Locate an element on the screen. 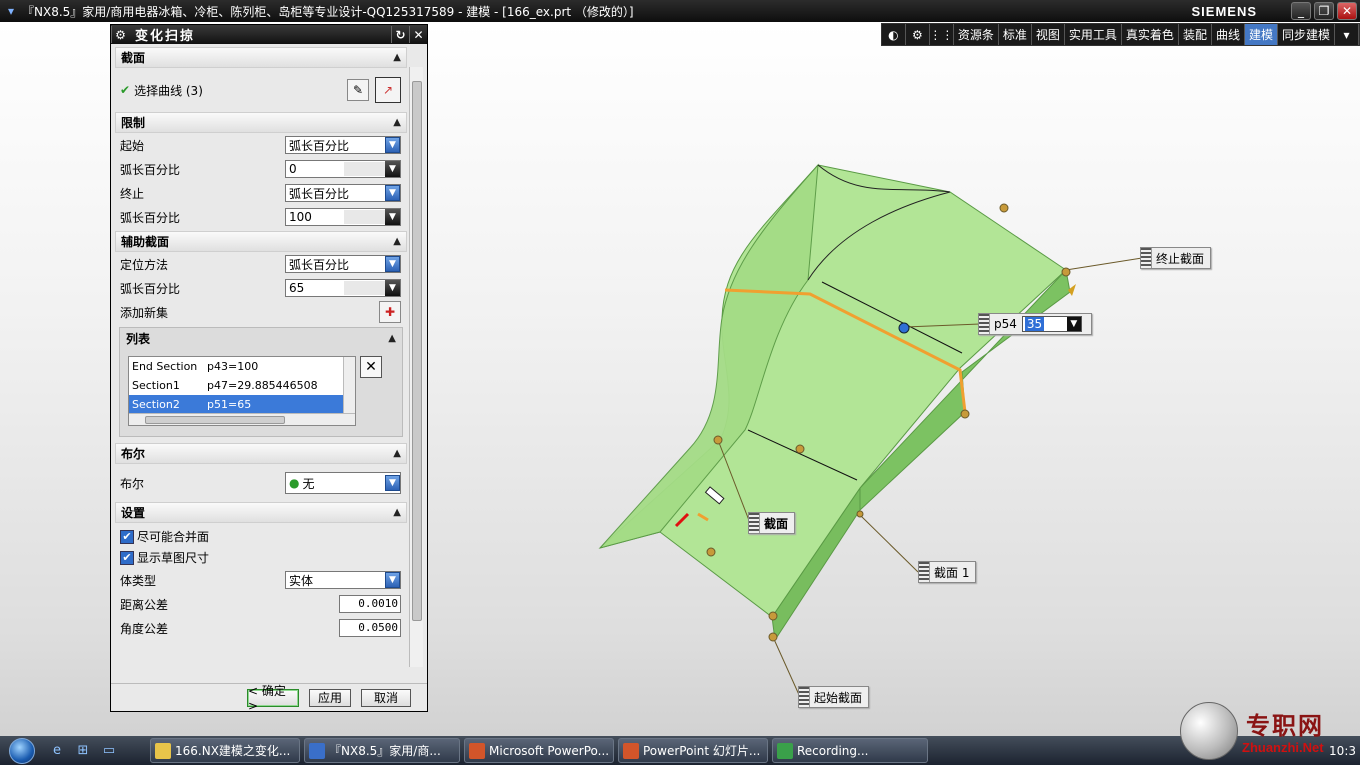  angle-tol-input: 0.0500 is located at coordinates (370, 628).